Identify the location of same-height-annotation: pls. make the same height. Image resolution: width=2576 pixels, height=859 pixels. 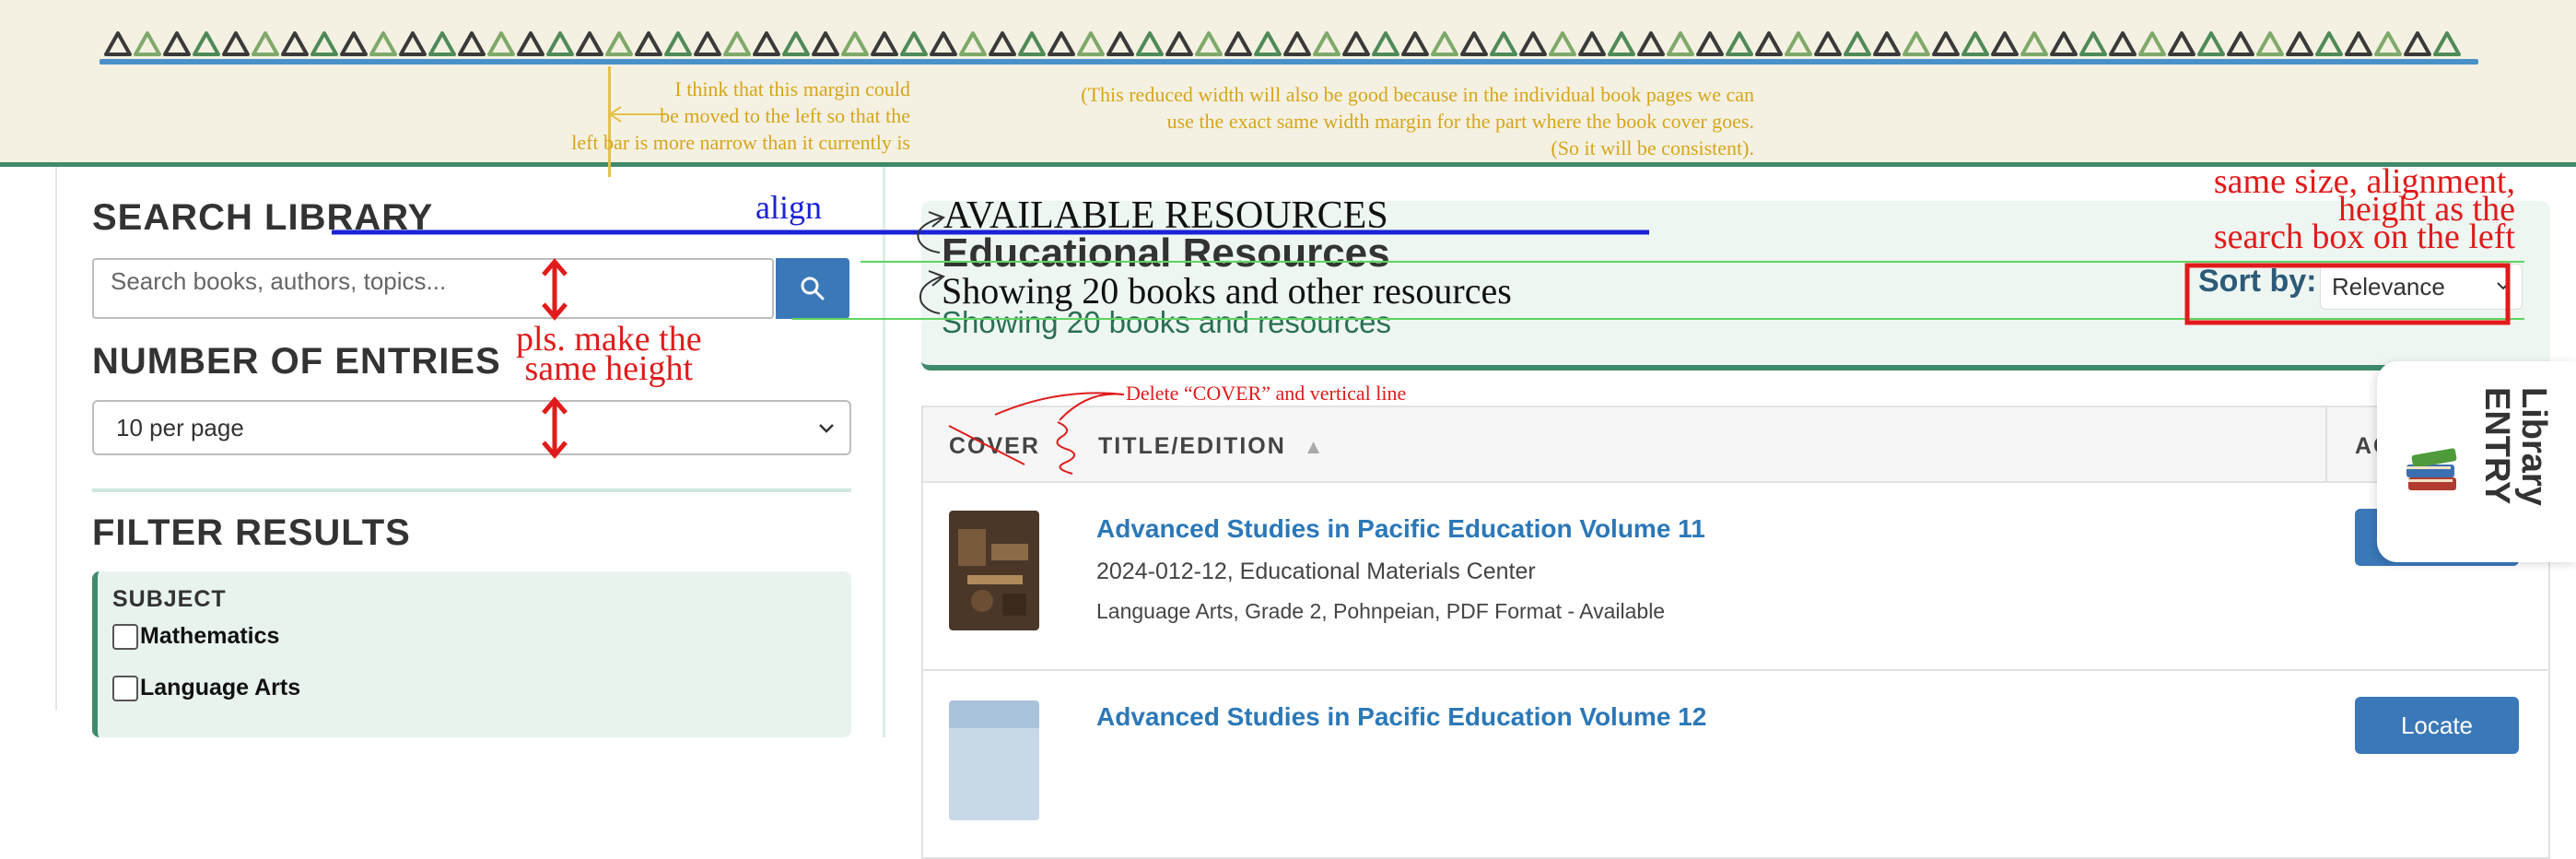
(609, 355).